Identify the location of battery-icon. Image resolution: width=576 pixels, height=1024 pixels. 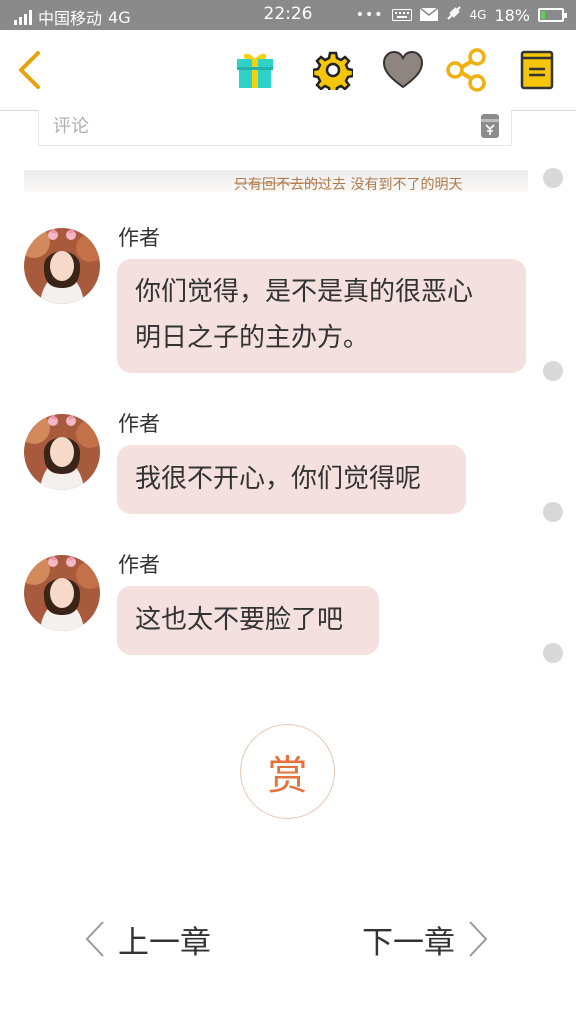
(552, 15).